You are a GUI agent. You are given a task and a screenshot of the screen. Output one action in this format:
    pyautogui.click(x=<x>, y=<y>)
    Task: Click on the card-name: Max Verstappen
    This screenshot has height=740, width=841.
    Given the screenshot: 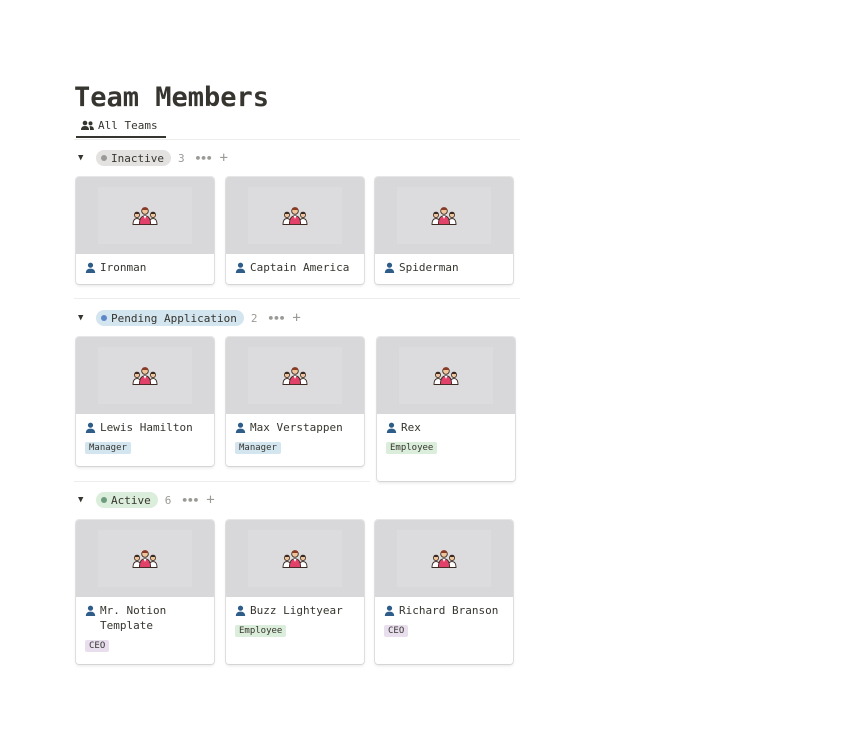 What is the action you would take?
    pyautogui.click(x=296, y=427)
    